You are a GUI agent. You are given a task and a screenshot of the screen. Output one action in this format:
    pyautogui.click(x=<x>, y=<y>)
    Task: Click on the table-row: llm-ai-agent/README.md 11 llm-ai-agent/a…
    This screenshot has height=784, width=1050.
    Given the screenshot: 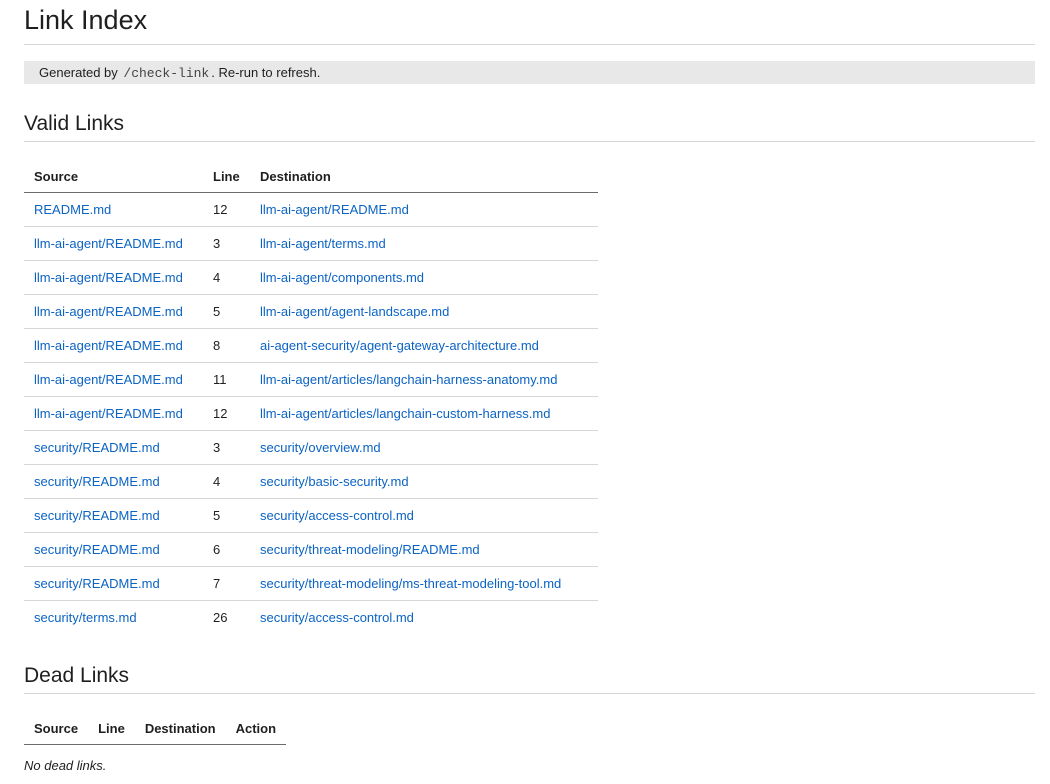 What is the action you would take?
    pyautogui.click(x=311, y=379)
    